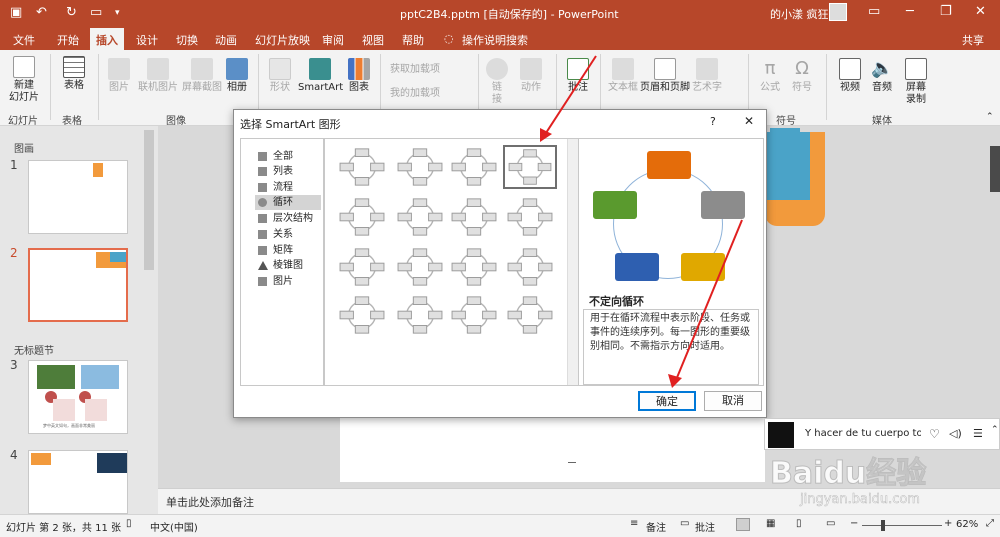  I want to click on song-title: Y hacer de tu cuerpo tod, so click(863, 433).